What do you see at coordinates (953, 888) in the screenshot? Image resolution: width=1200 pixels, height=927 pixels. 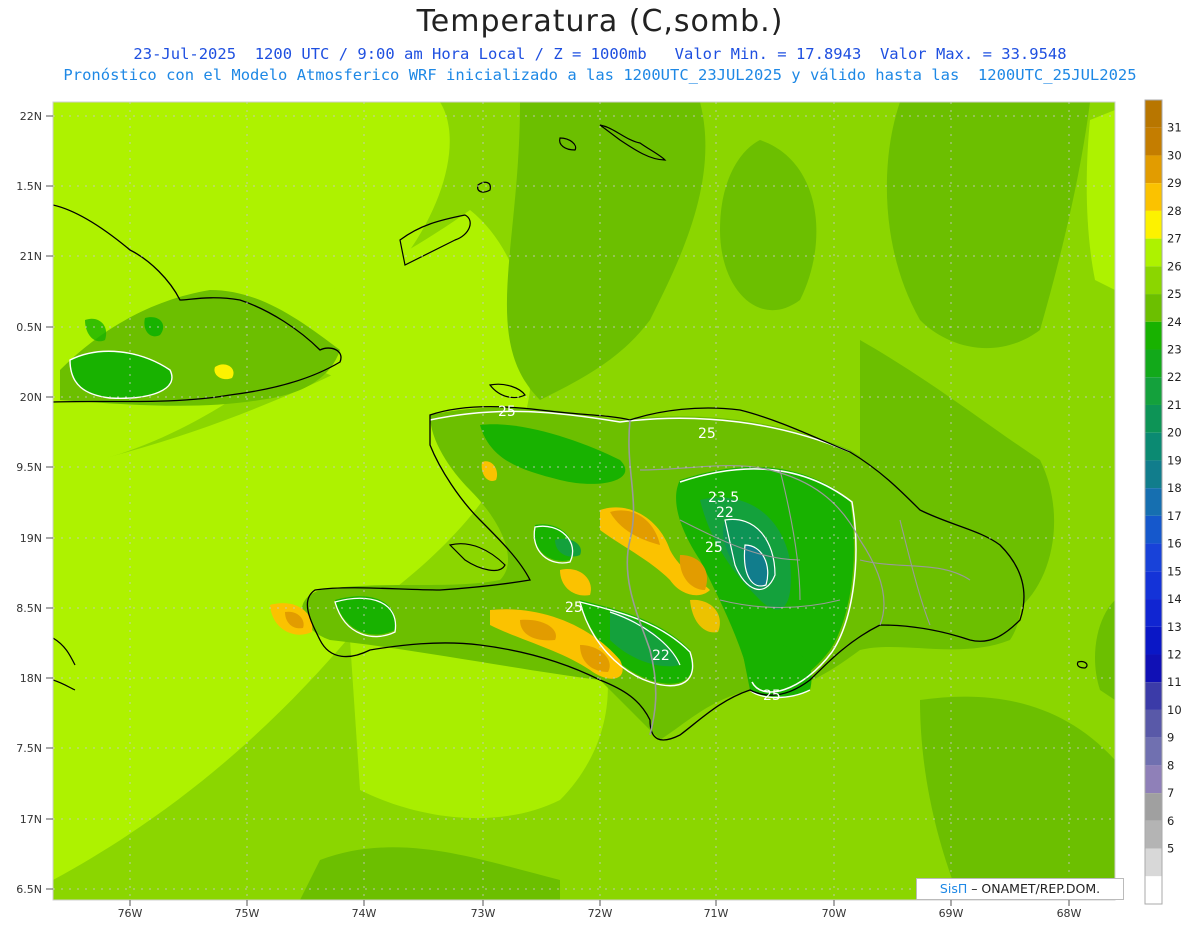 I see `sistema-logo: SisΠ` at bounding box center [953, 888].